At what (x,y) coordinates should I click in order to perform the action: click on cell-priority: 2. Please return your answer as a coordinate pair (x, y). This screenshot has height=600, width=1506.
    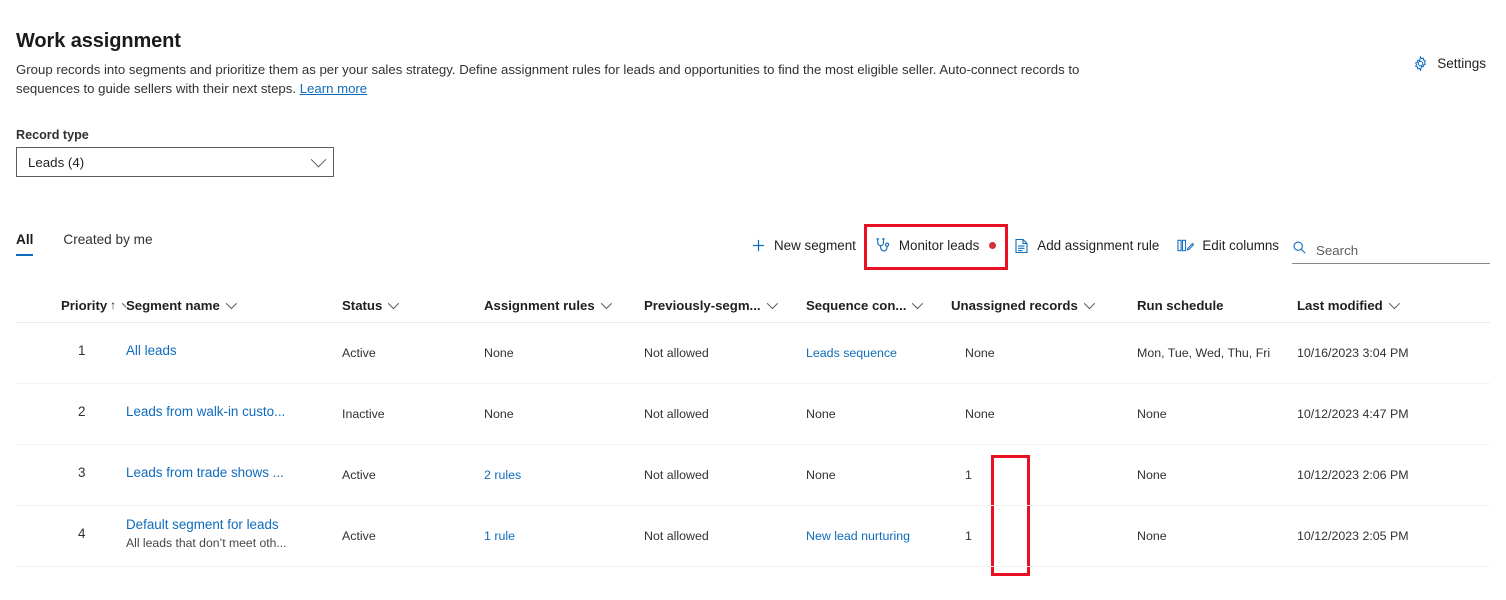
    Looking at the image, I should click on (82, 411).